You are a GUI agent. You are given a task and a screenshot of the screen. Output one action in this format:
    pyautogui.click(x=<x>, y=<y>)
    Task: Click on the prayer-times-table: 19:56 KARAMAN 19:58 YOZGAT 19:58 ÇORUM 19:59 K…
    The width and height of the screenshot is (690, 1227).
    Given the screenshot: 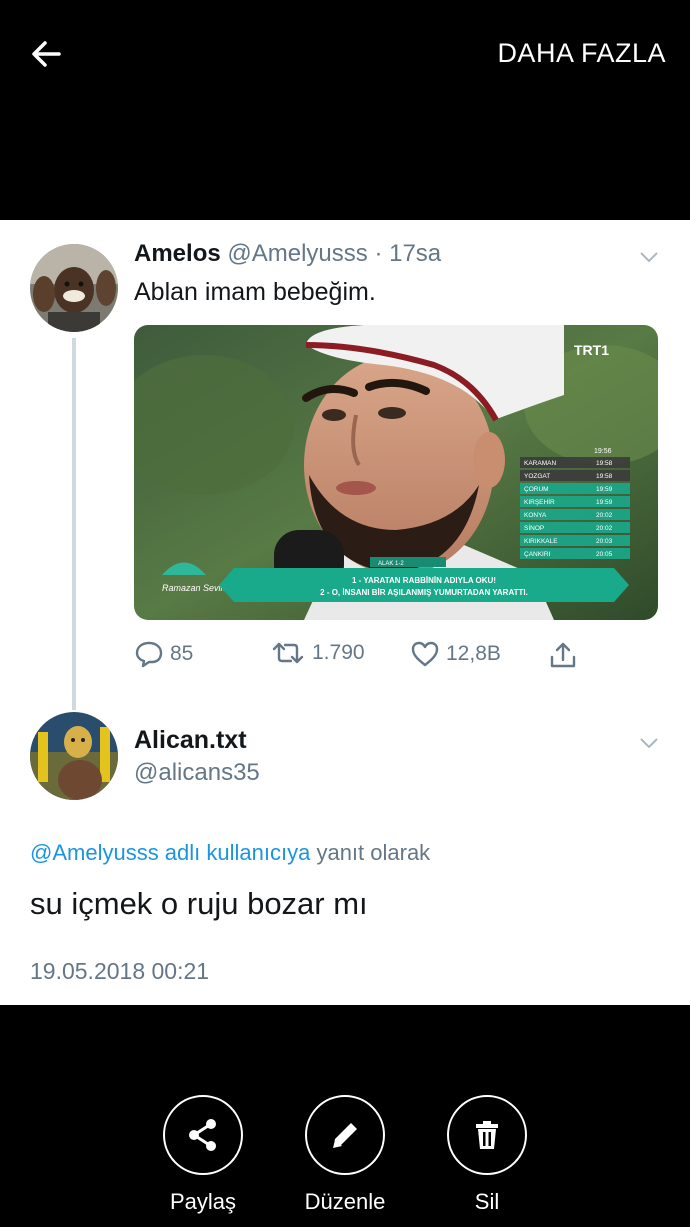 What is the action you would take?
    pyautogui.click(x=575, y=503)
    